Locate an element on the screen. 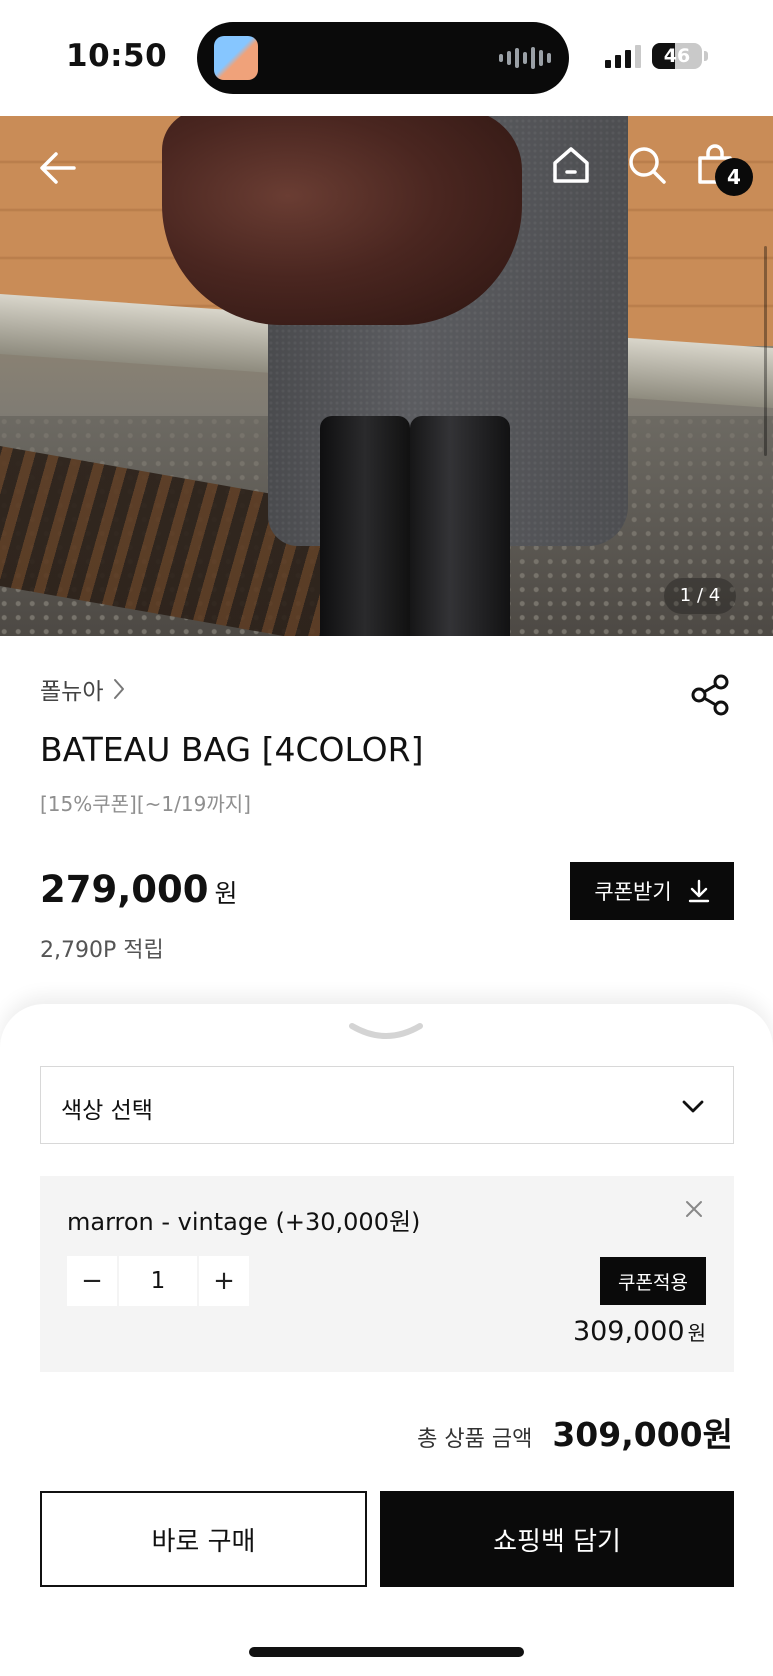 This screenshot has height=1676, width=773. now-playing-app-icon is located at coordinates (236, 58).